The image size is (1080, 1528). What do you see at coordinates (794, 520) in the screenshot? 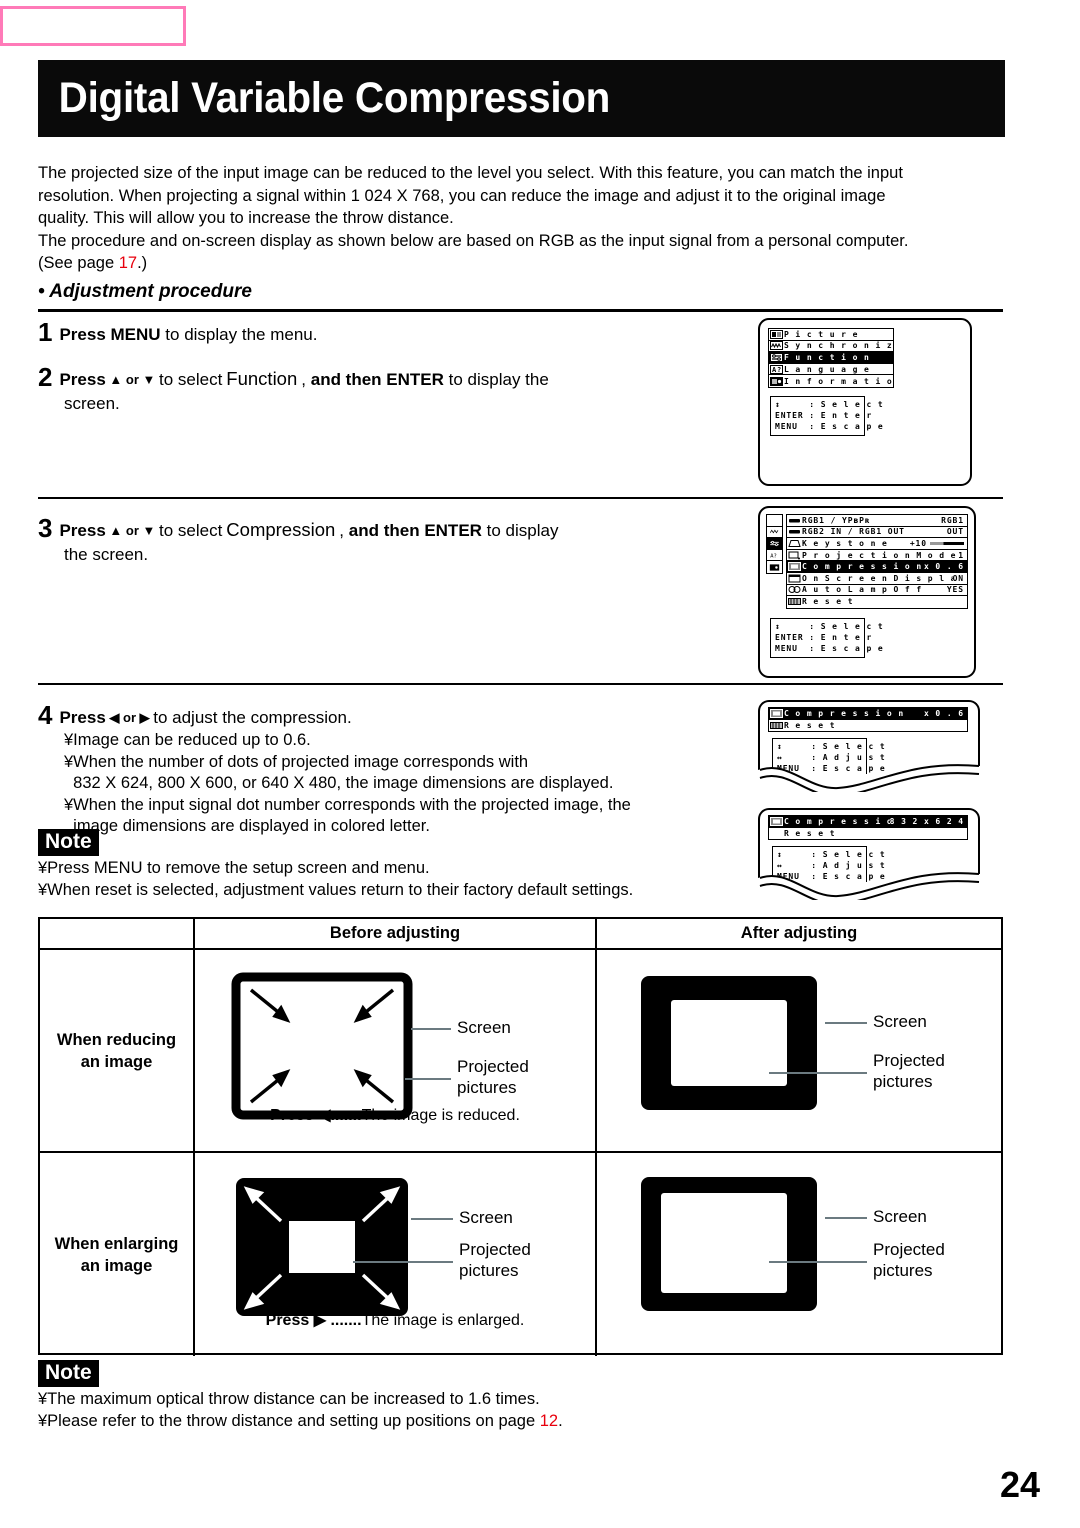
I see `rgb1-icon` at bounding box center [794, 520].